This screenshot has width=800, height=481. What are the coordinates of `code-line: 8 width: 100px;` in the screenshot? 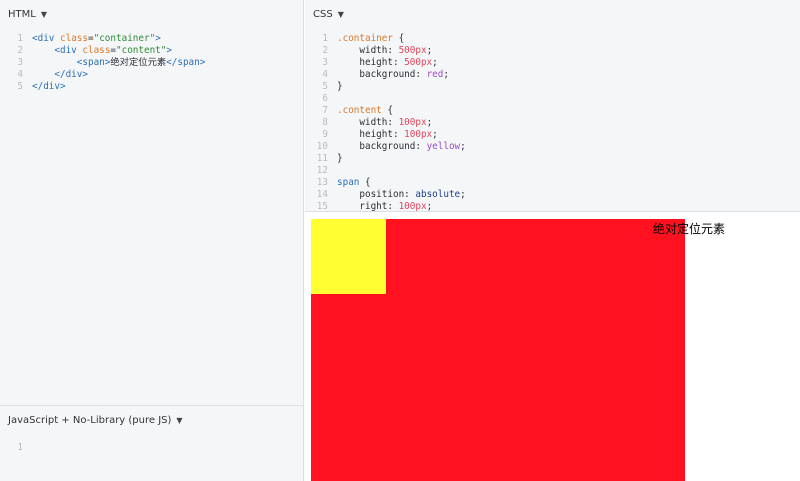 It's located at (552, 123).